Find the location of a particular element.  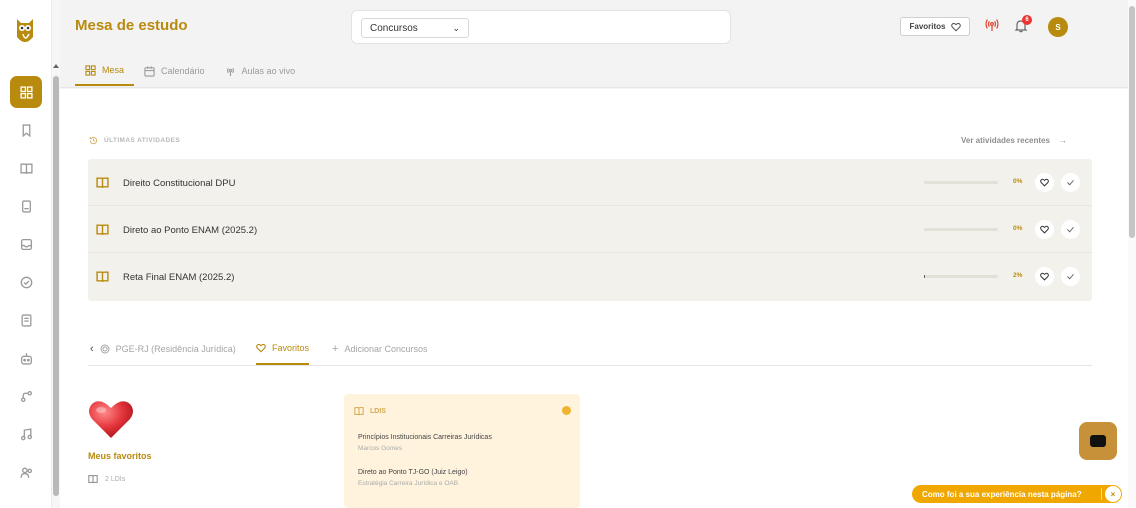

contest-tab-label: PGE-RJ (Residência Jurídica) is located at coordinates (175, 349).